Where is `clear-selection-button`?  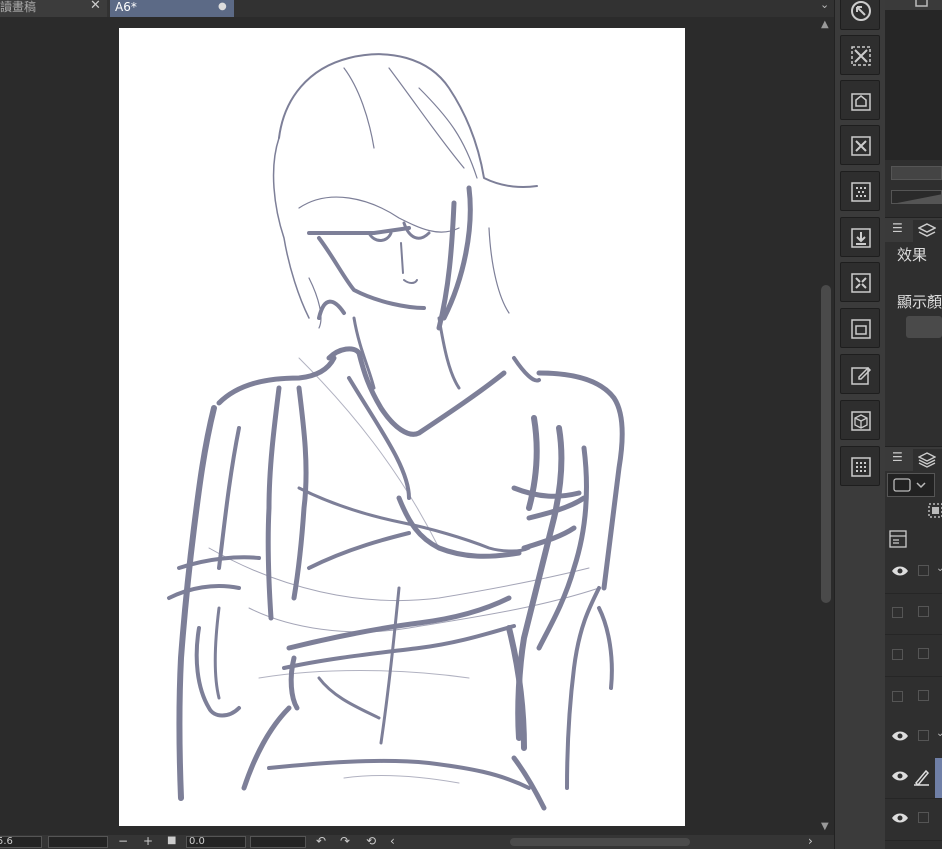
clear-selection-button is located at coordinates (860, 55).